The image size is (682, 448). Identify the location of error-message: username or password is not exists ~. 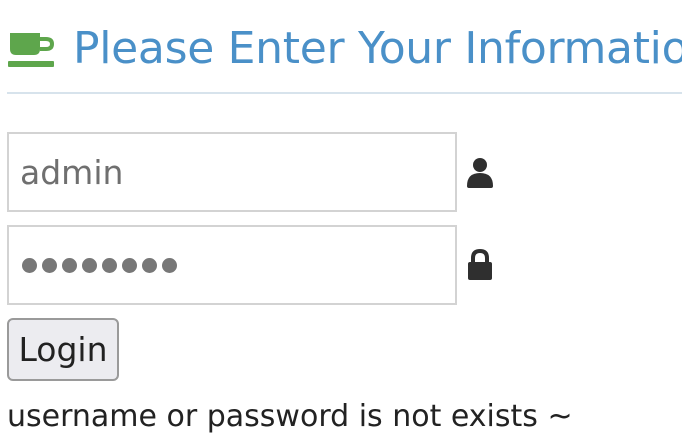
(290, 416).